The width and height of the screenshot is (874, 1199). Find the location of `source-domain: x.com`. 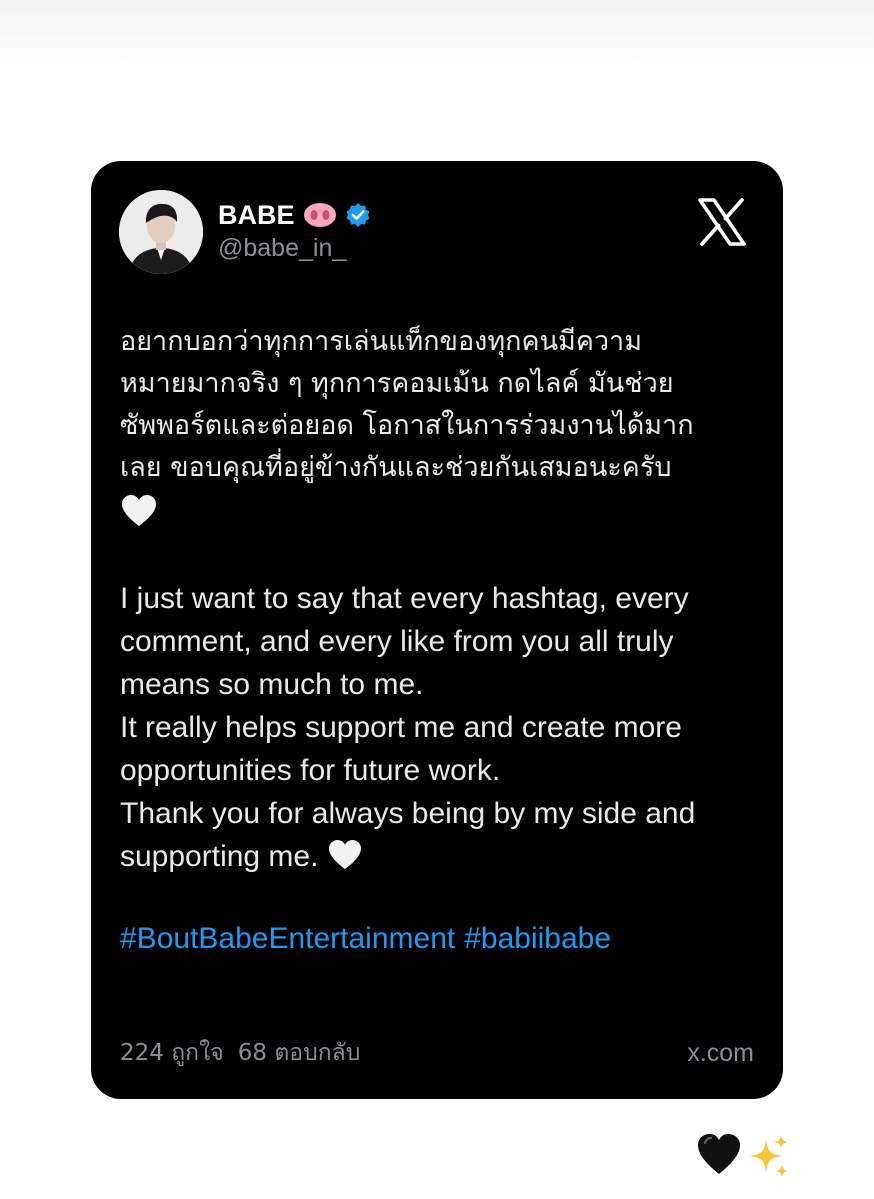

source-domain: x.com is located at coordinates (720, 1053).